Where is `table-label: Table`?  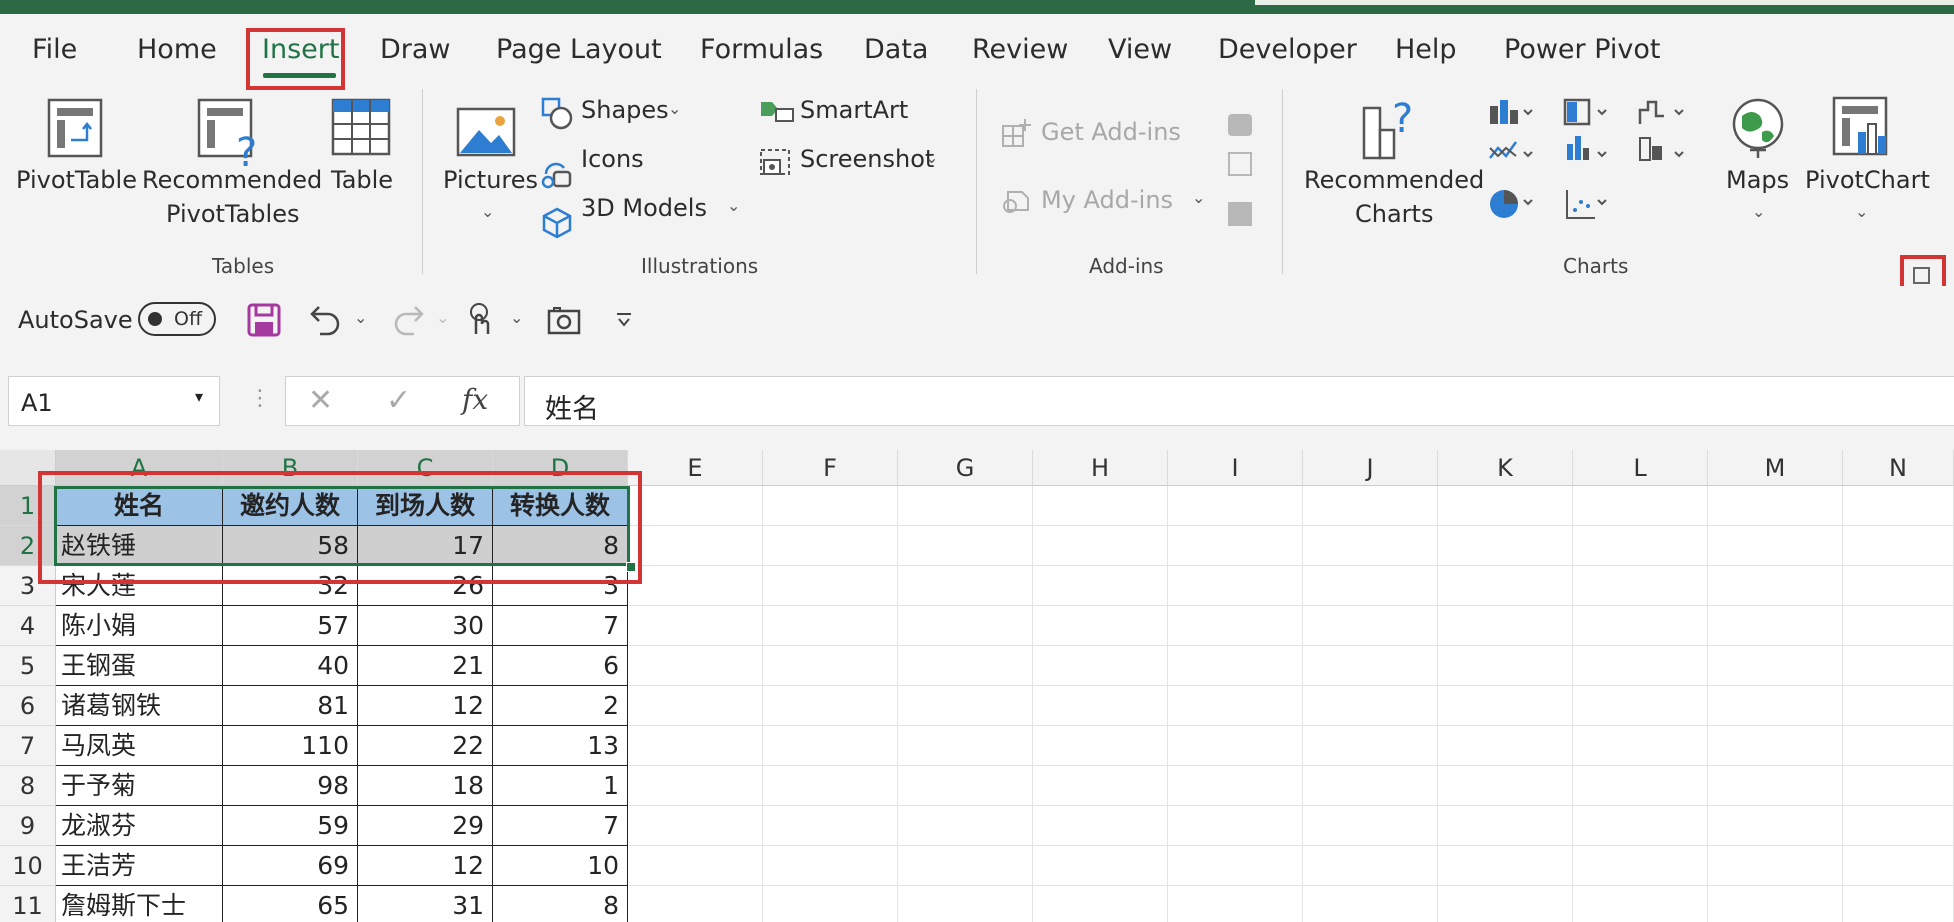 table-label: Table is located at coordinates (362, 180).